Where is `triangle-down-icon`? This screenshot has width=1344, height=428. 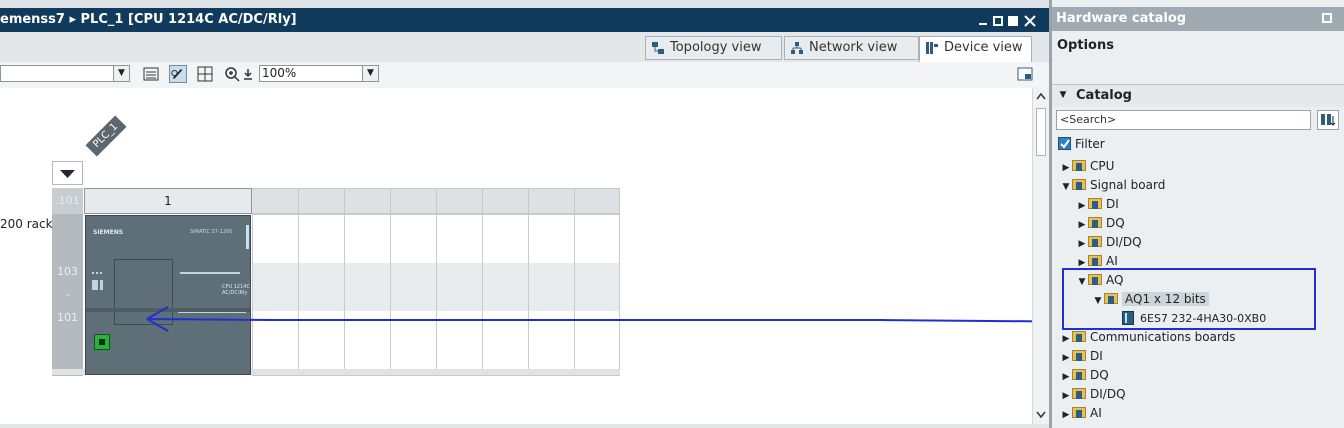
triangle-down-icon is located at coordinates (67, 174).